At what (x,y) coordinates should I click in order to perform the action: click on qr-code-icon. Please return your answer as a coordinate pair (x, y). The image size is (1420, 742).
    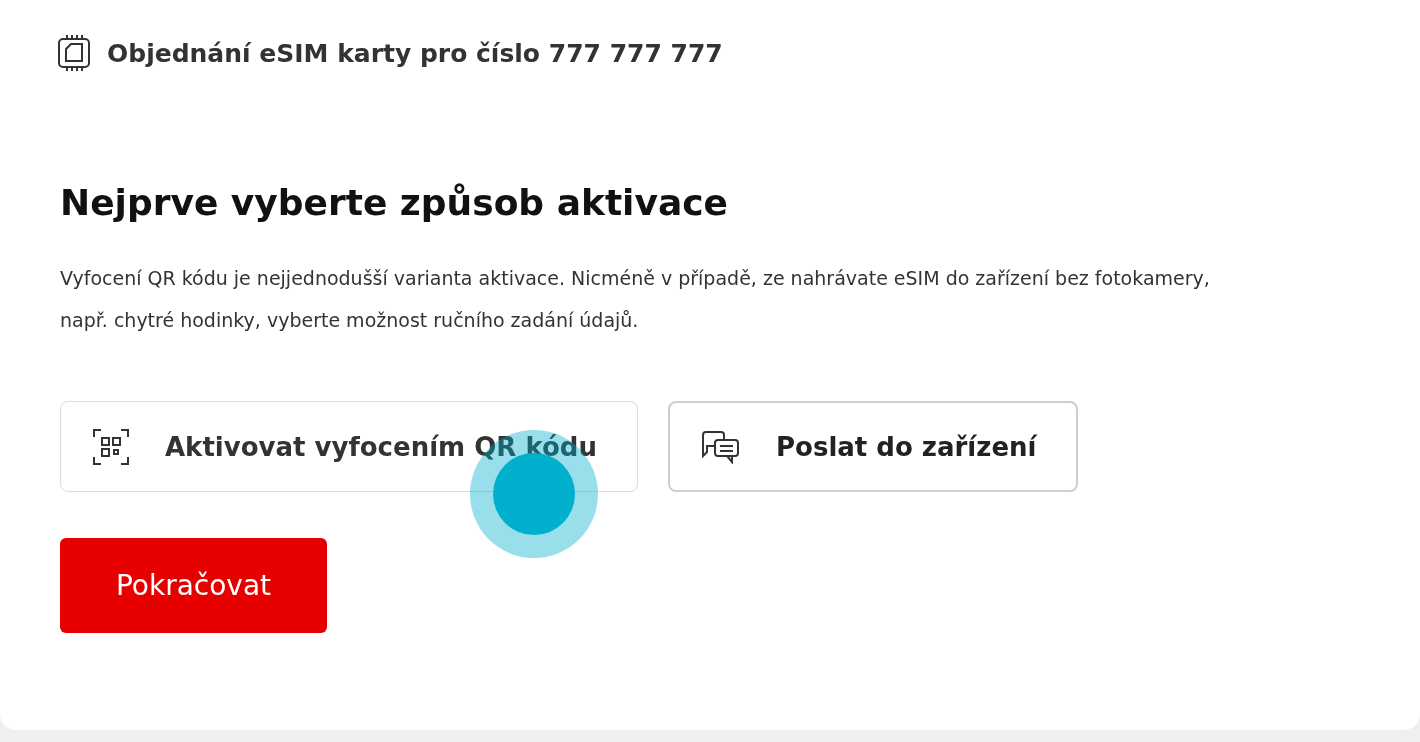
    Looking at the image, I should click on (111, 446).